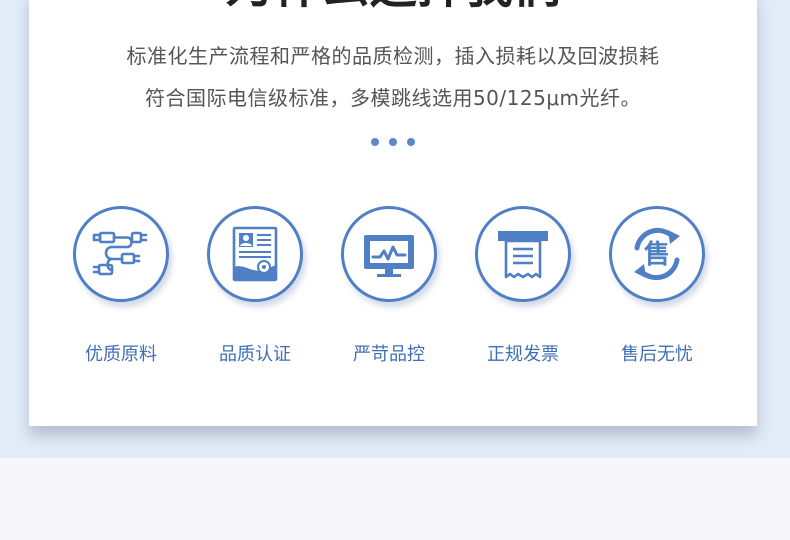 Image resolution: width=790 pixels, height=540 pixels. What do you see at coordinates (393, 5) in the screenshot?
I see `section-heading: 为什么选择我们` at bounding box center [393, 5].